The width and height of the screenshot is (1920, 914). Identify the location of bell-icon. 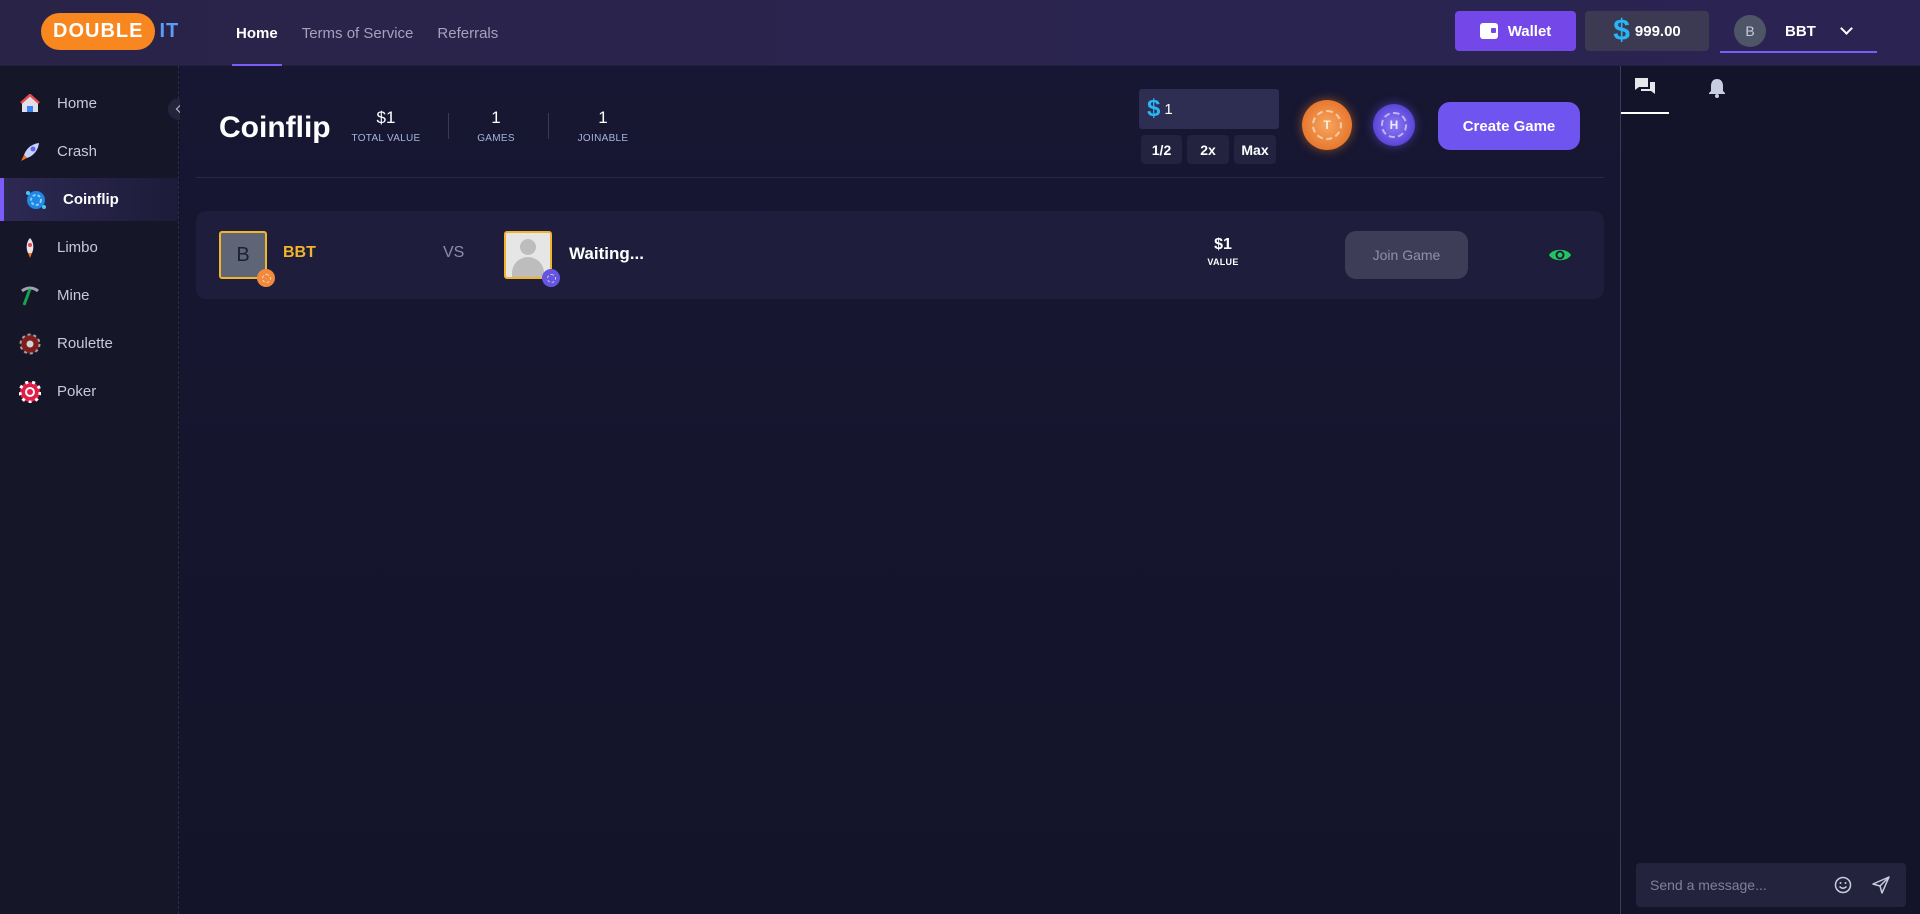
(1717, 90).